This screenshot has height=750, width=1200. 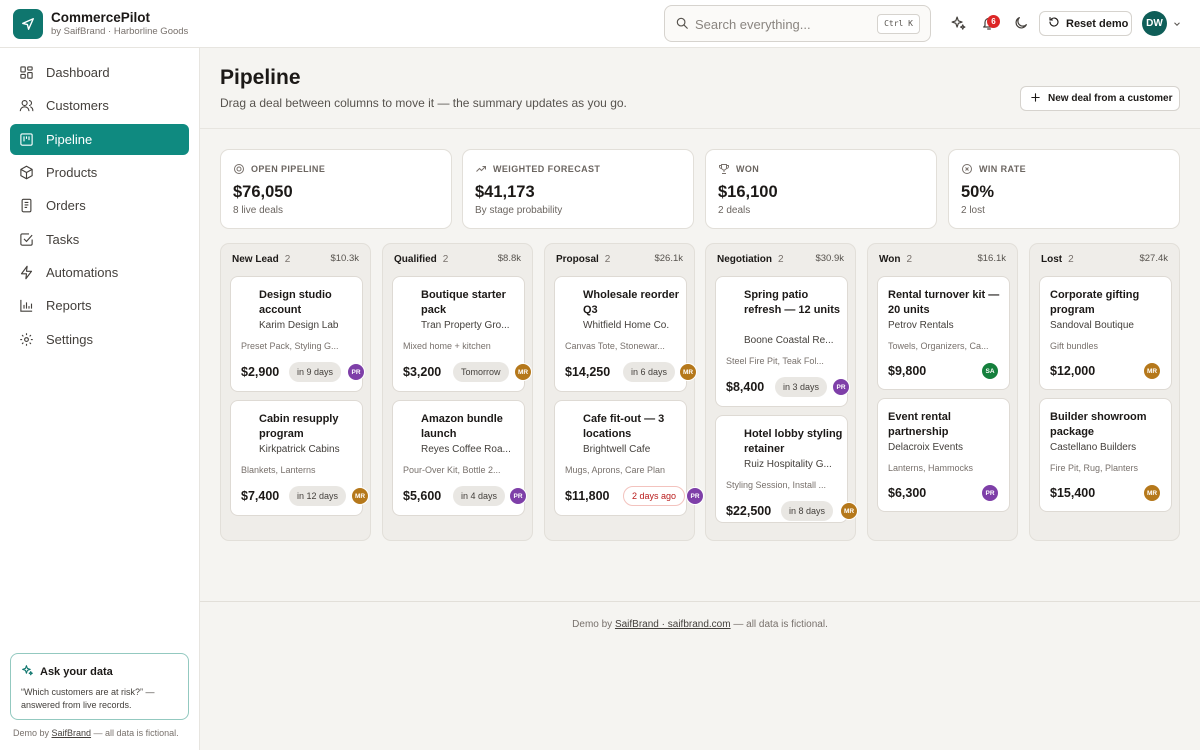 I want to click on kpi-won: WON $16,100 2 deals, so click(x=821, y=189).